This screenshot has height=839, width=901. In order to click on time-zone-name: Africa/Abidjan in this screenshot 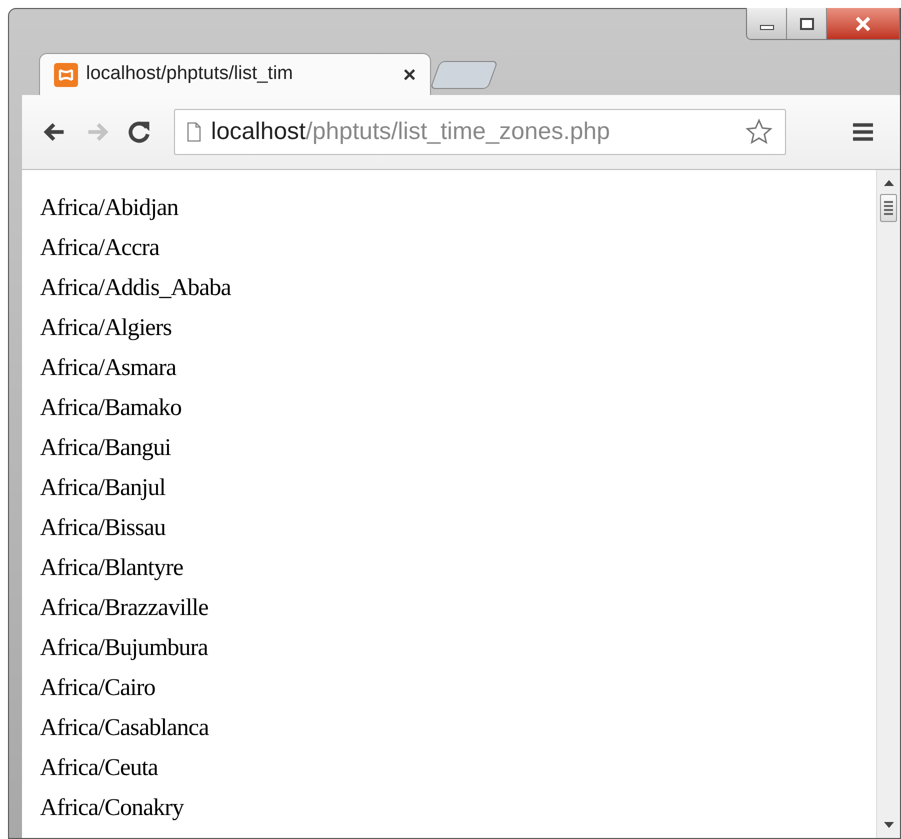, I will do `click(109, 208)`.